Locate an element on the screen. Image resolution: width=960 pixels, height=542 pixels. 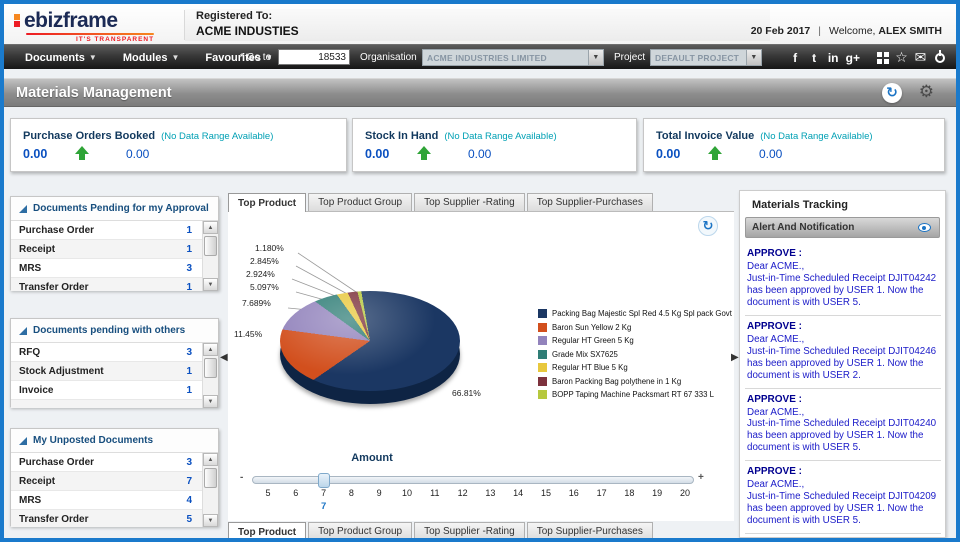
pending-doc-row: MRS 4 is located at coordinates (106, 500).